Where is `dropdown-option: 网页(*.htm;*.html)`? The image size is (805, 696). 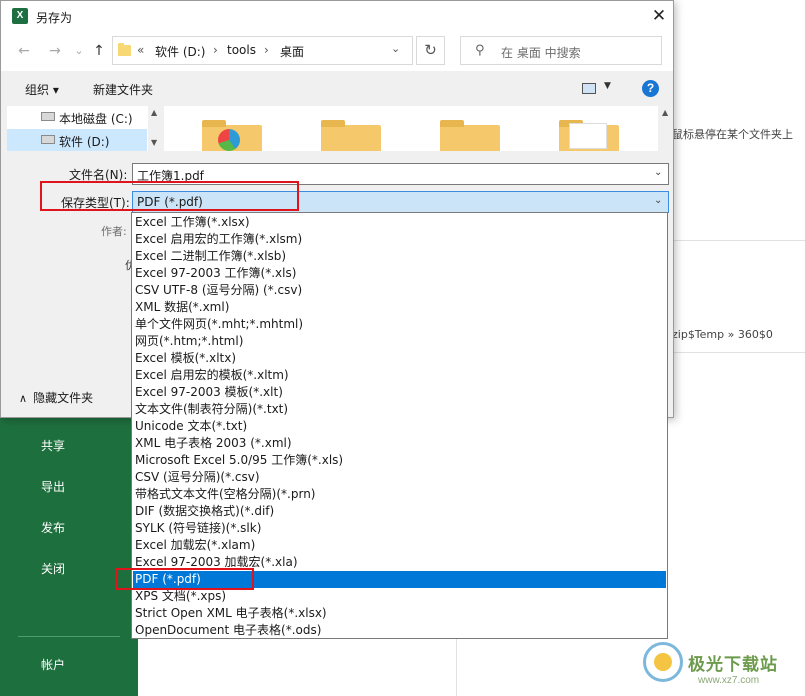
dropdown-option: 网页(*.htm;*.html) is located at coordinates (399, 341).